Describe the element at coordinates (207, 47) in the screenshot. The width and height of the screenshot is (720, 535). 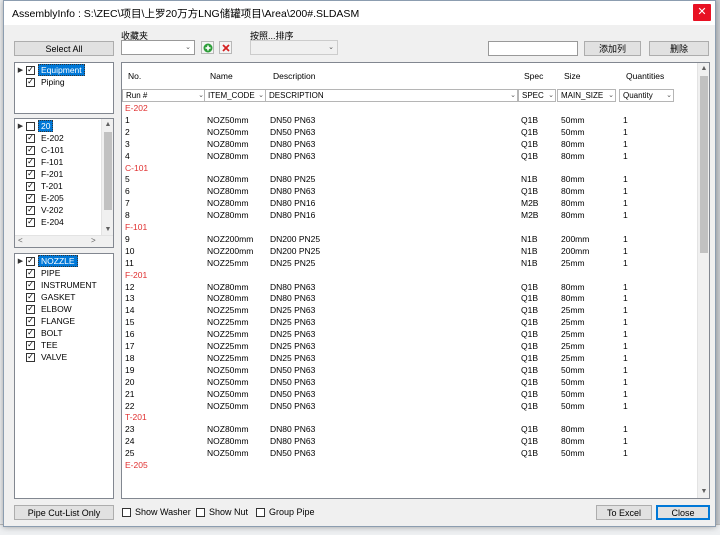
I see `add-favorite-button` at that location.